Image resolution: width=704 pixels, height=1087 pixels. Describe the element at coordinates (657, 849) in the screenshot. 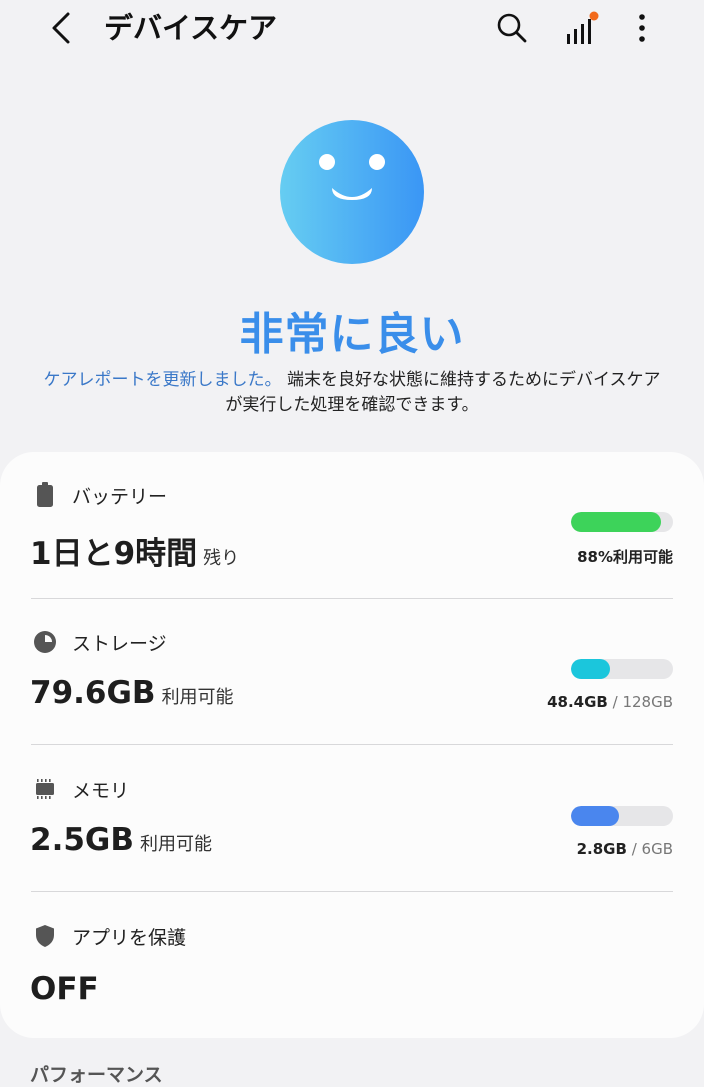

I see `memory-total: 6GB` at that location.